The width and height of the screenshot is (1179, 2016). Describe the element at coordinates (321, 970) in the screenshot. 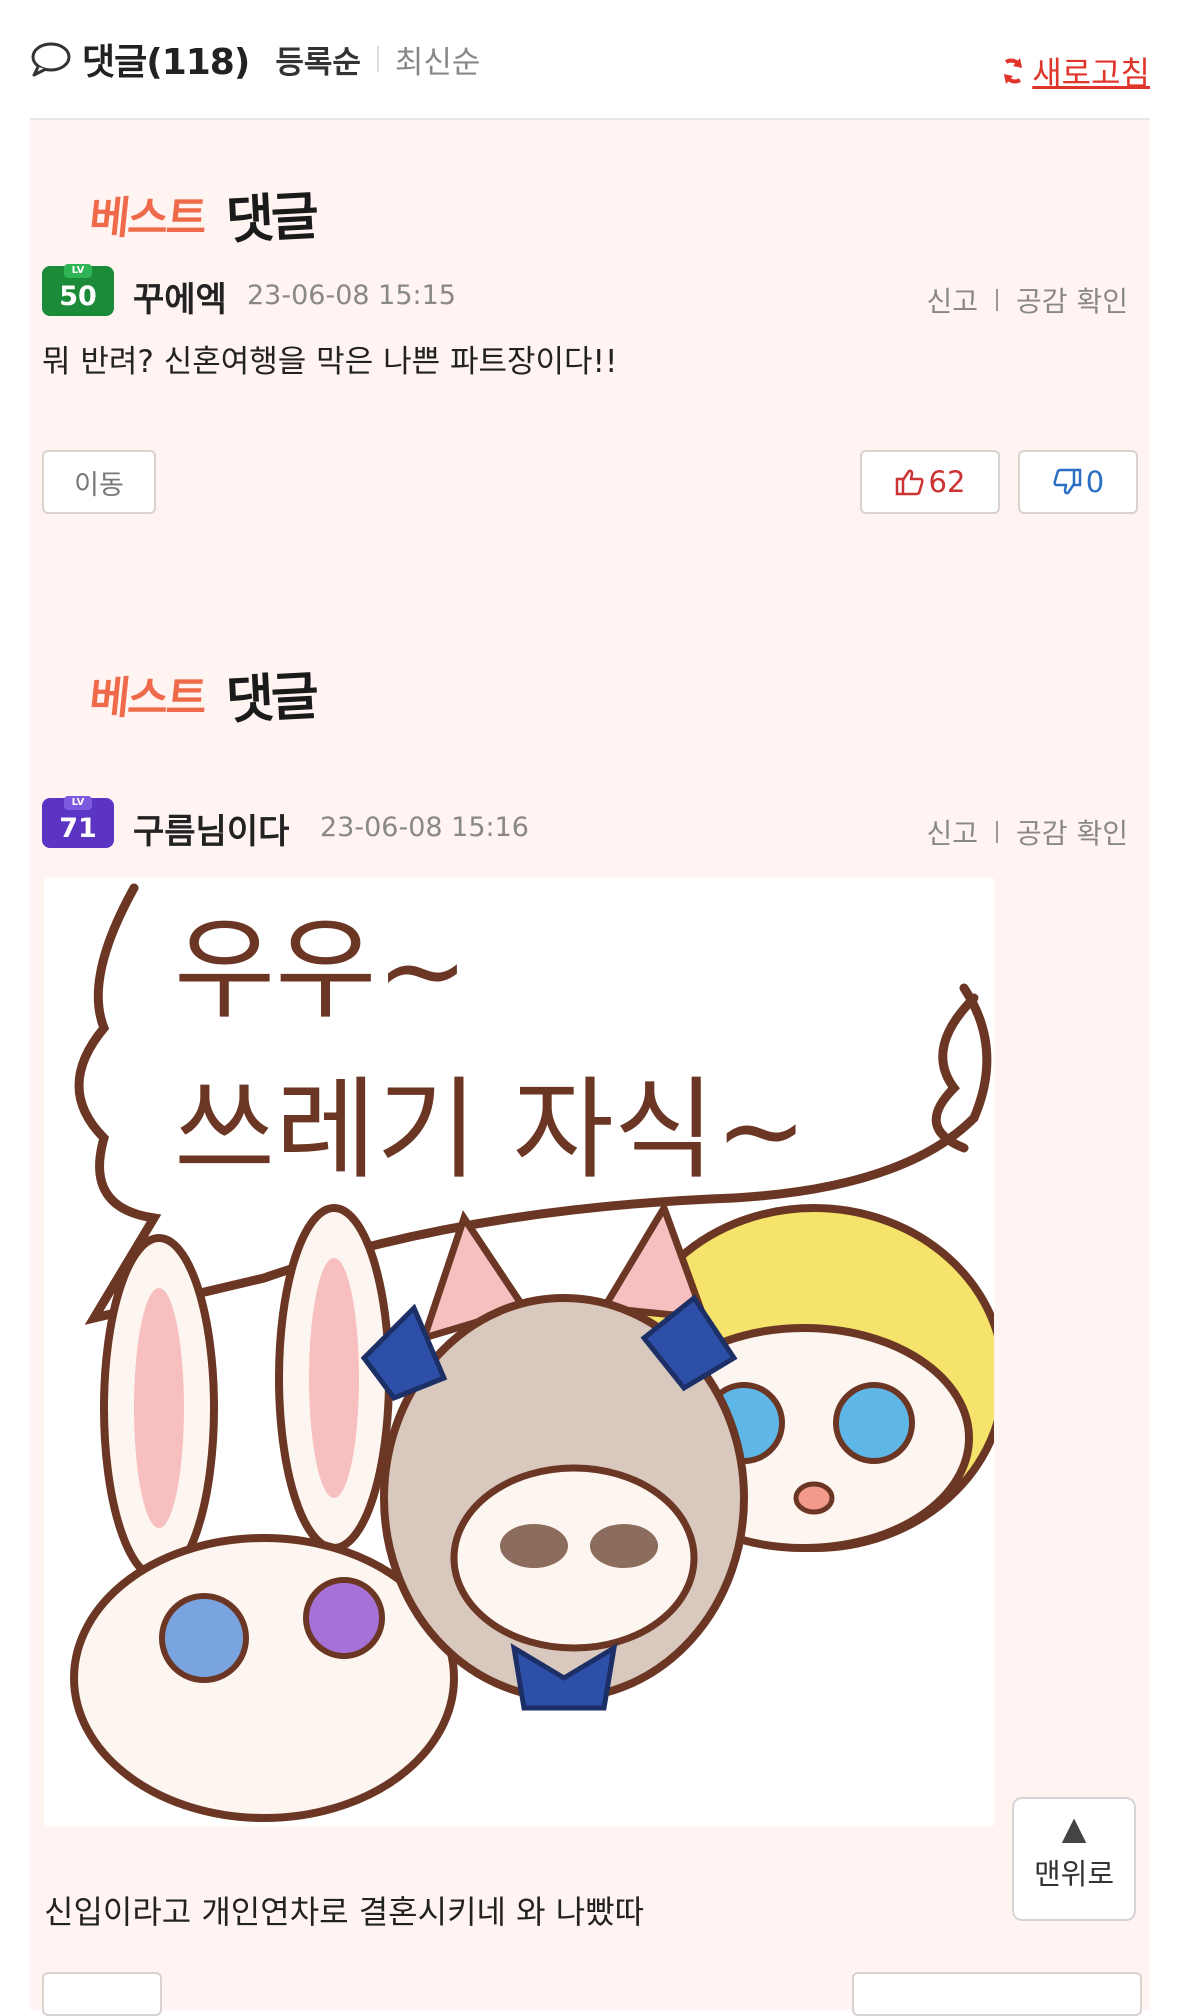

I see `sticker-text-line1: 우우~` at that location.